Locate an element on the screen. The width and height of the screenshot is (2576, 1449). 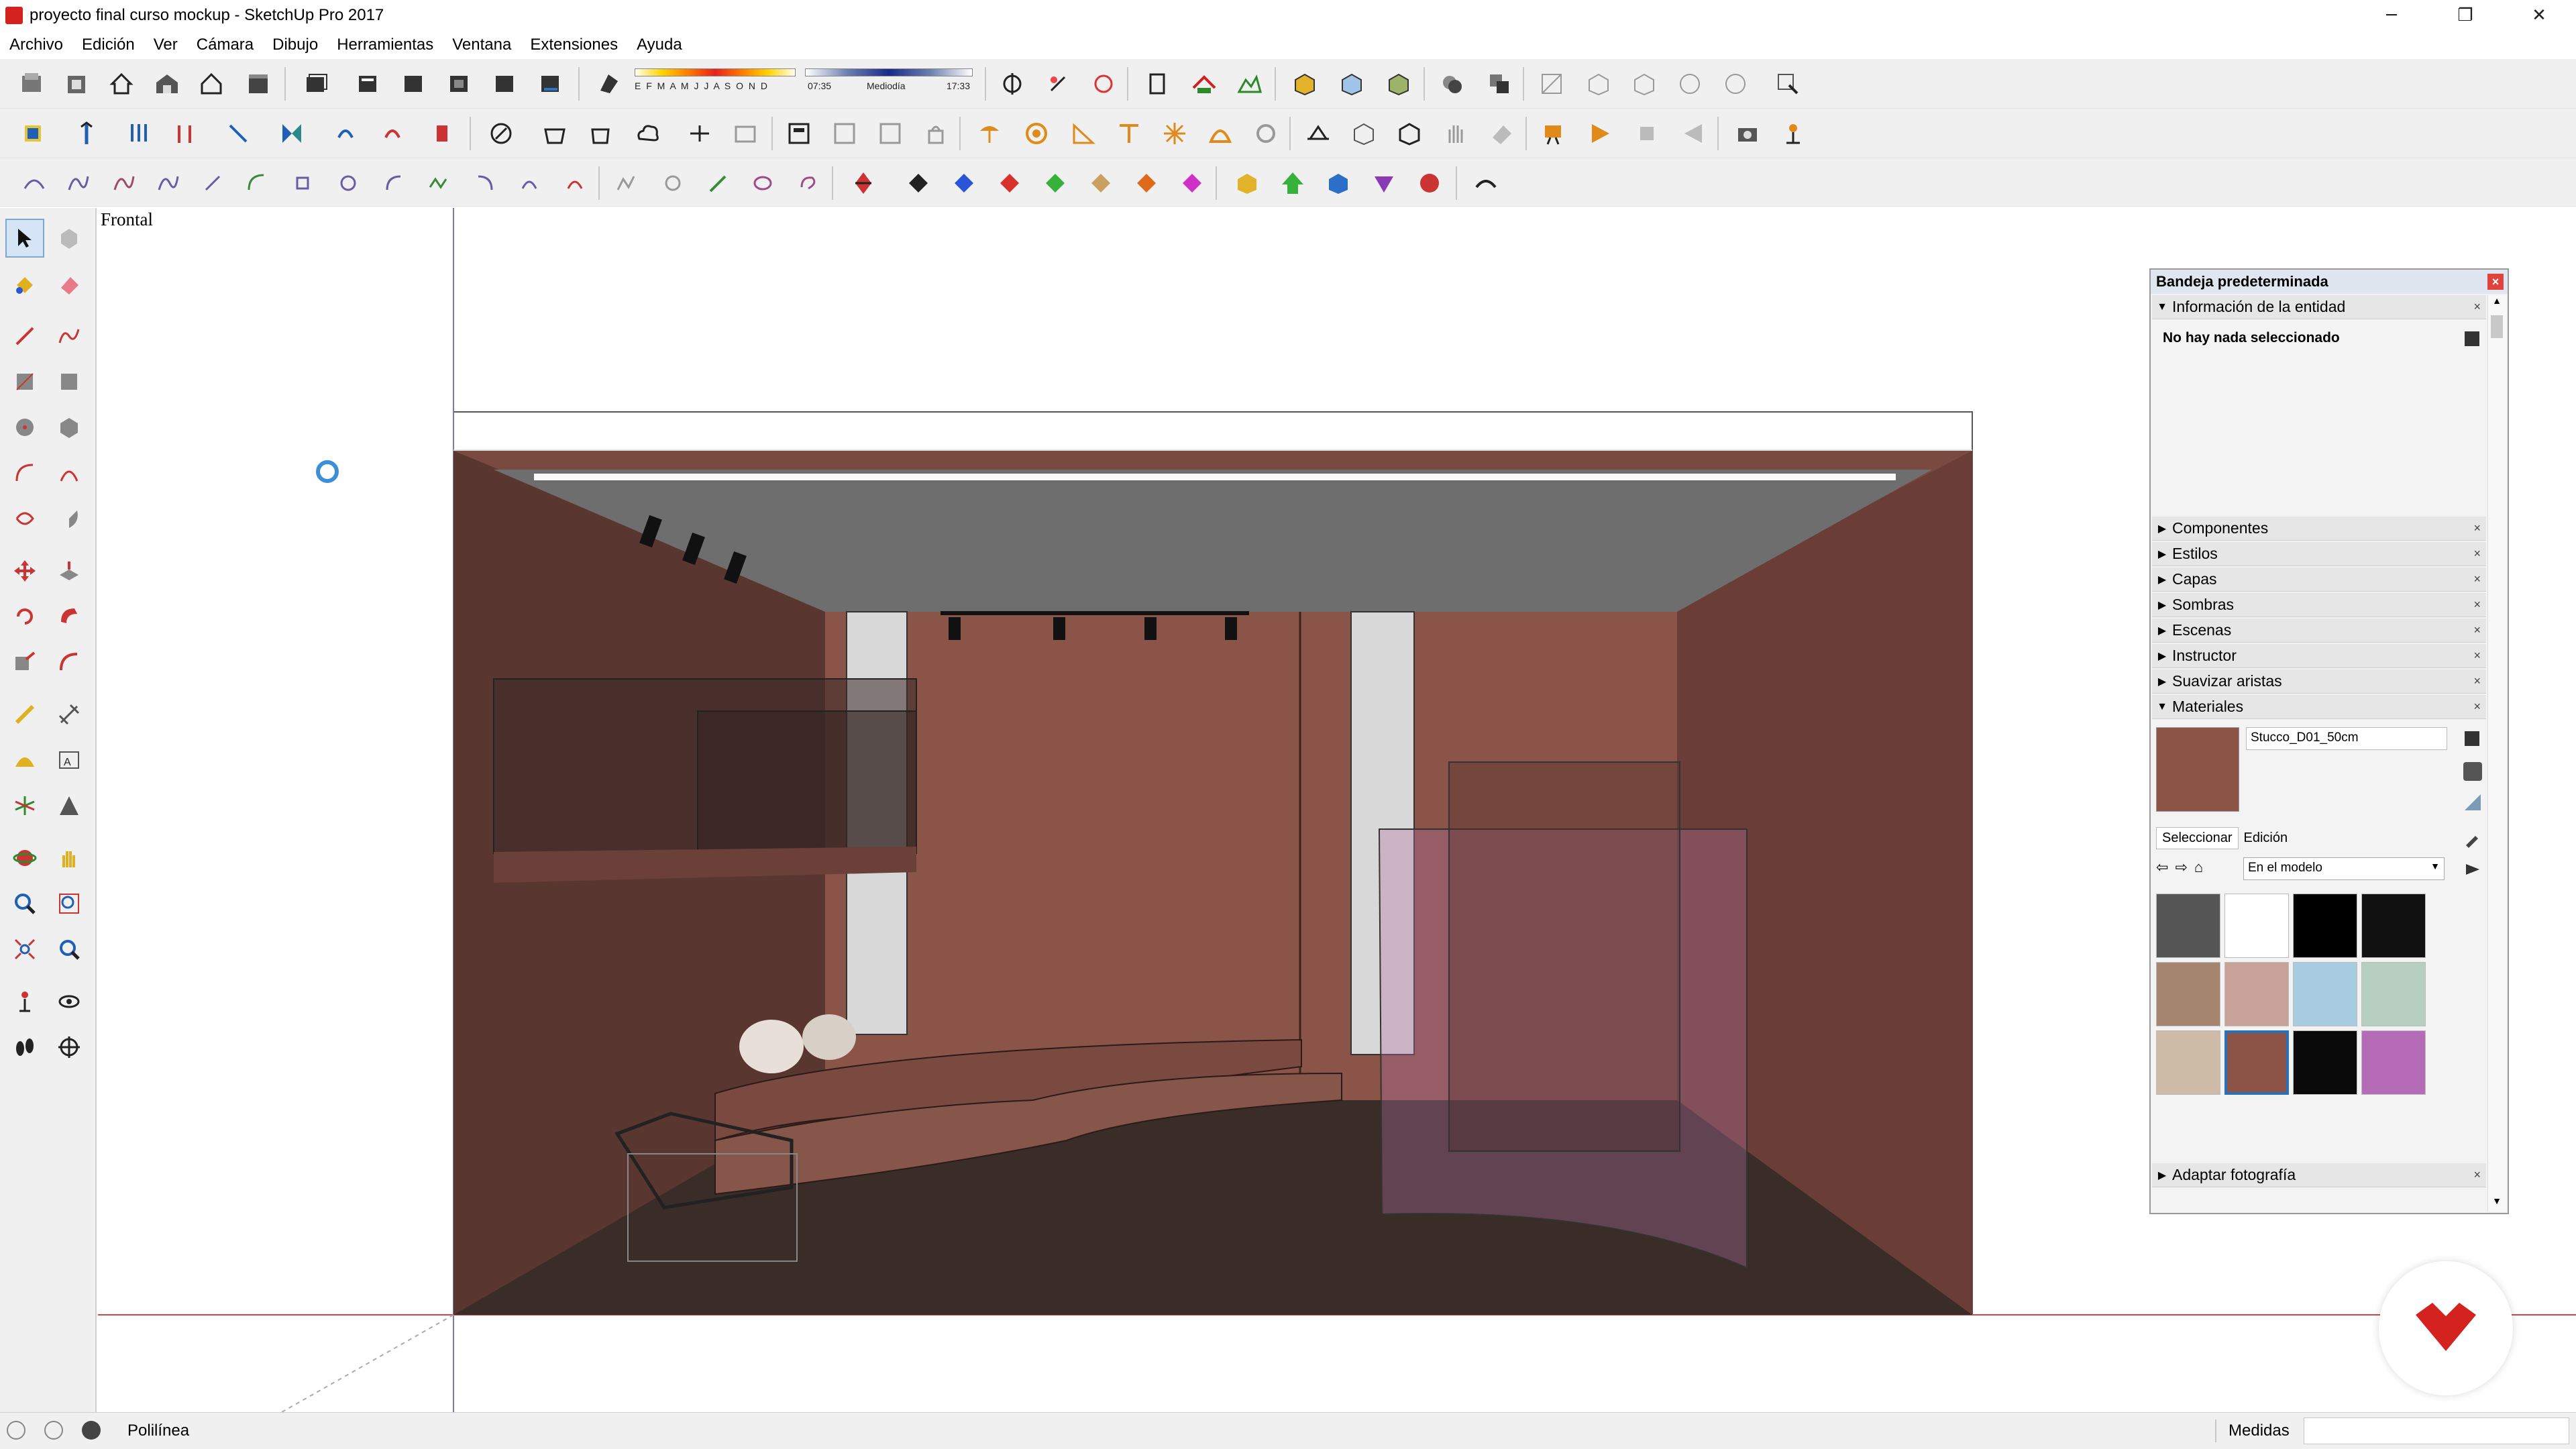
menu-ver: Ver is located at coordinates (165, 45).